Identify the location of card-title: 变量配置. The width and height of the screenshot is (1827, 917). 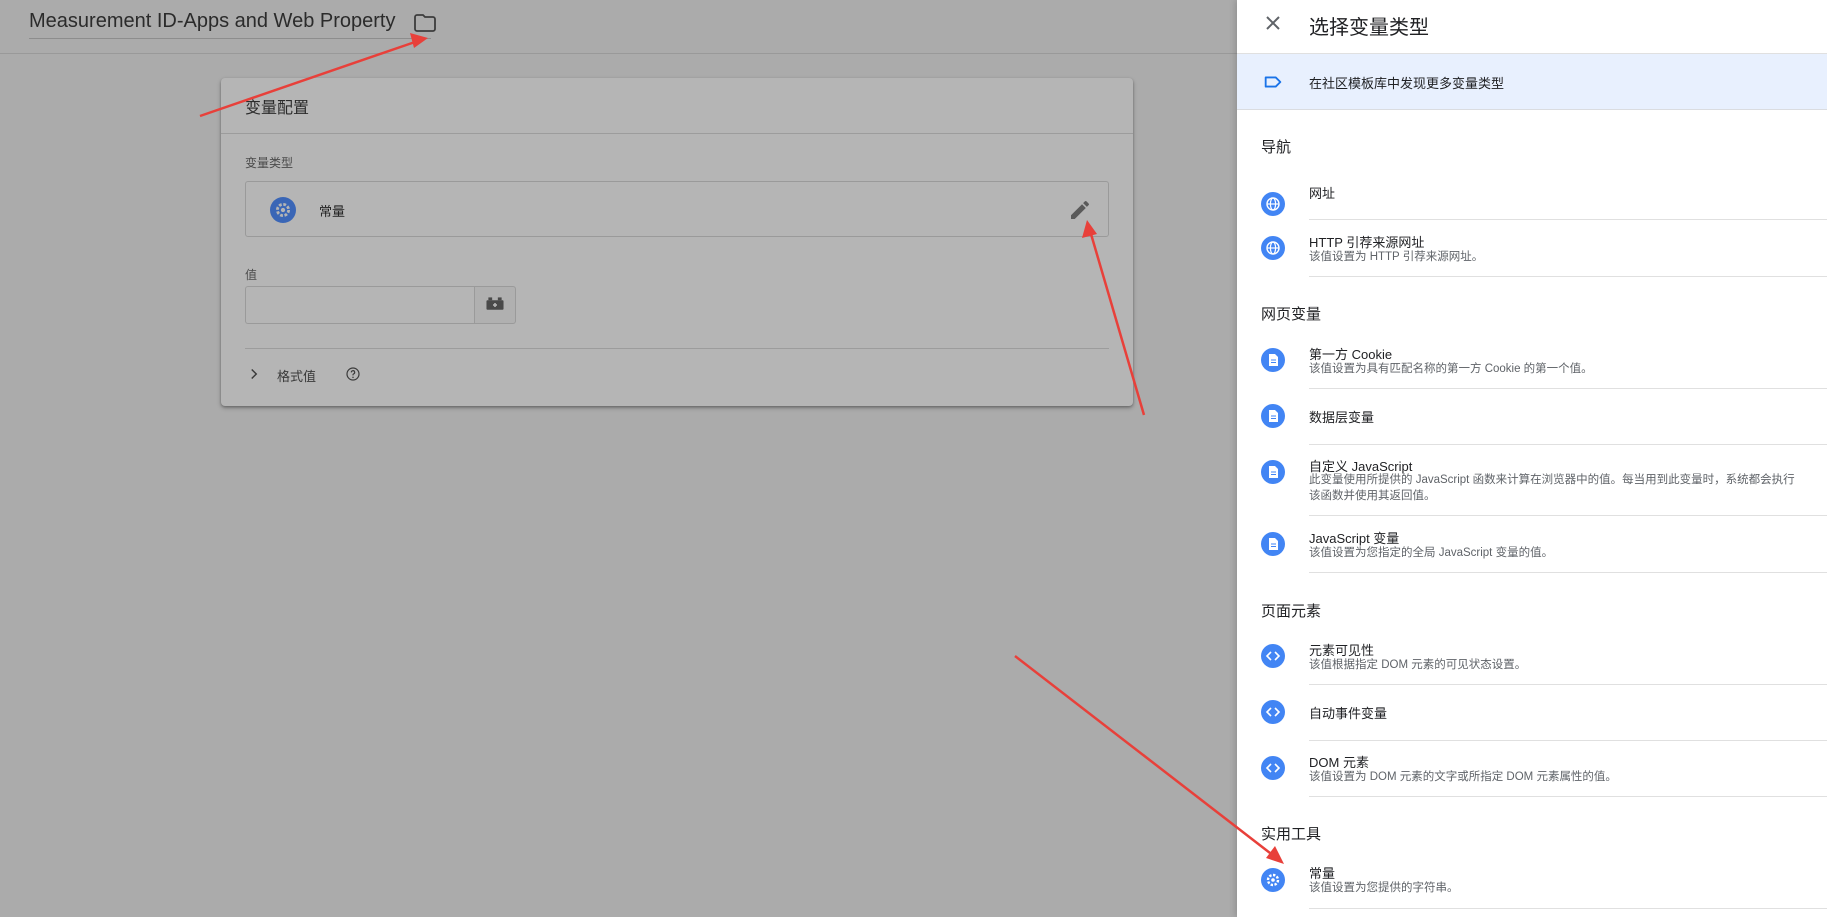
(277, 108).